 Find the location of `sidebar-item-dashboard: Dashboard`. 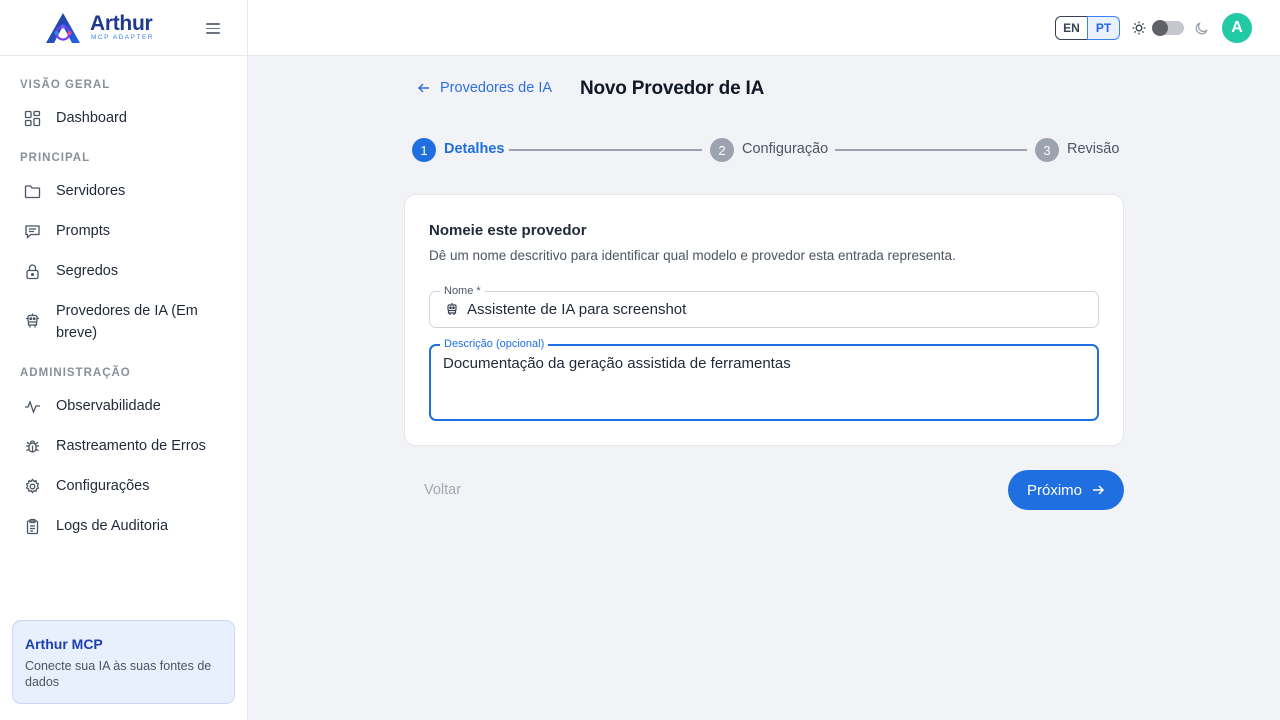

sidebar-item-dashboard: Dashboard is located at coordinates (124, 119).